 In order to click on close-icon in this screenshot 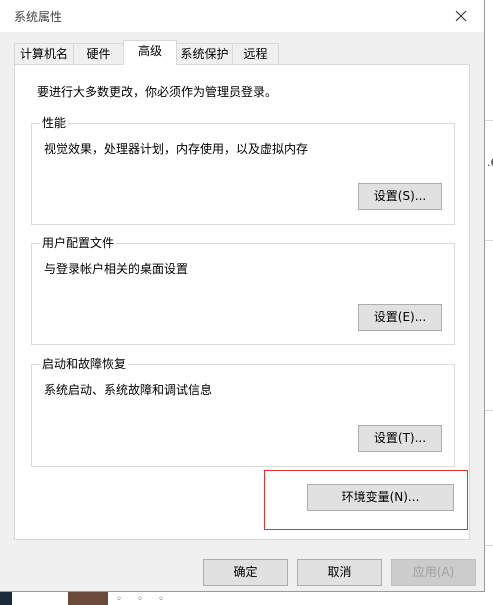, I will do `click(461, 16)`.